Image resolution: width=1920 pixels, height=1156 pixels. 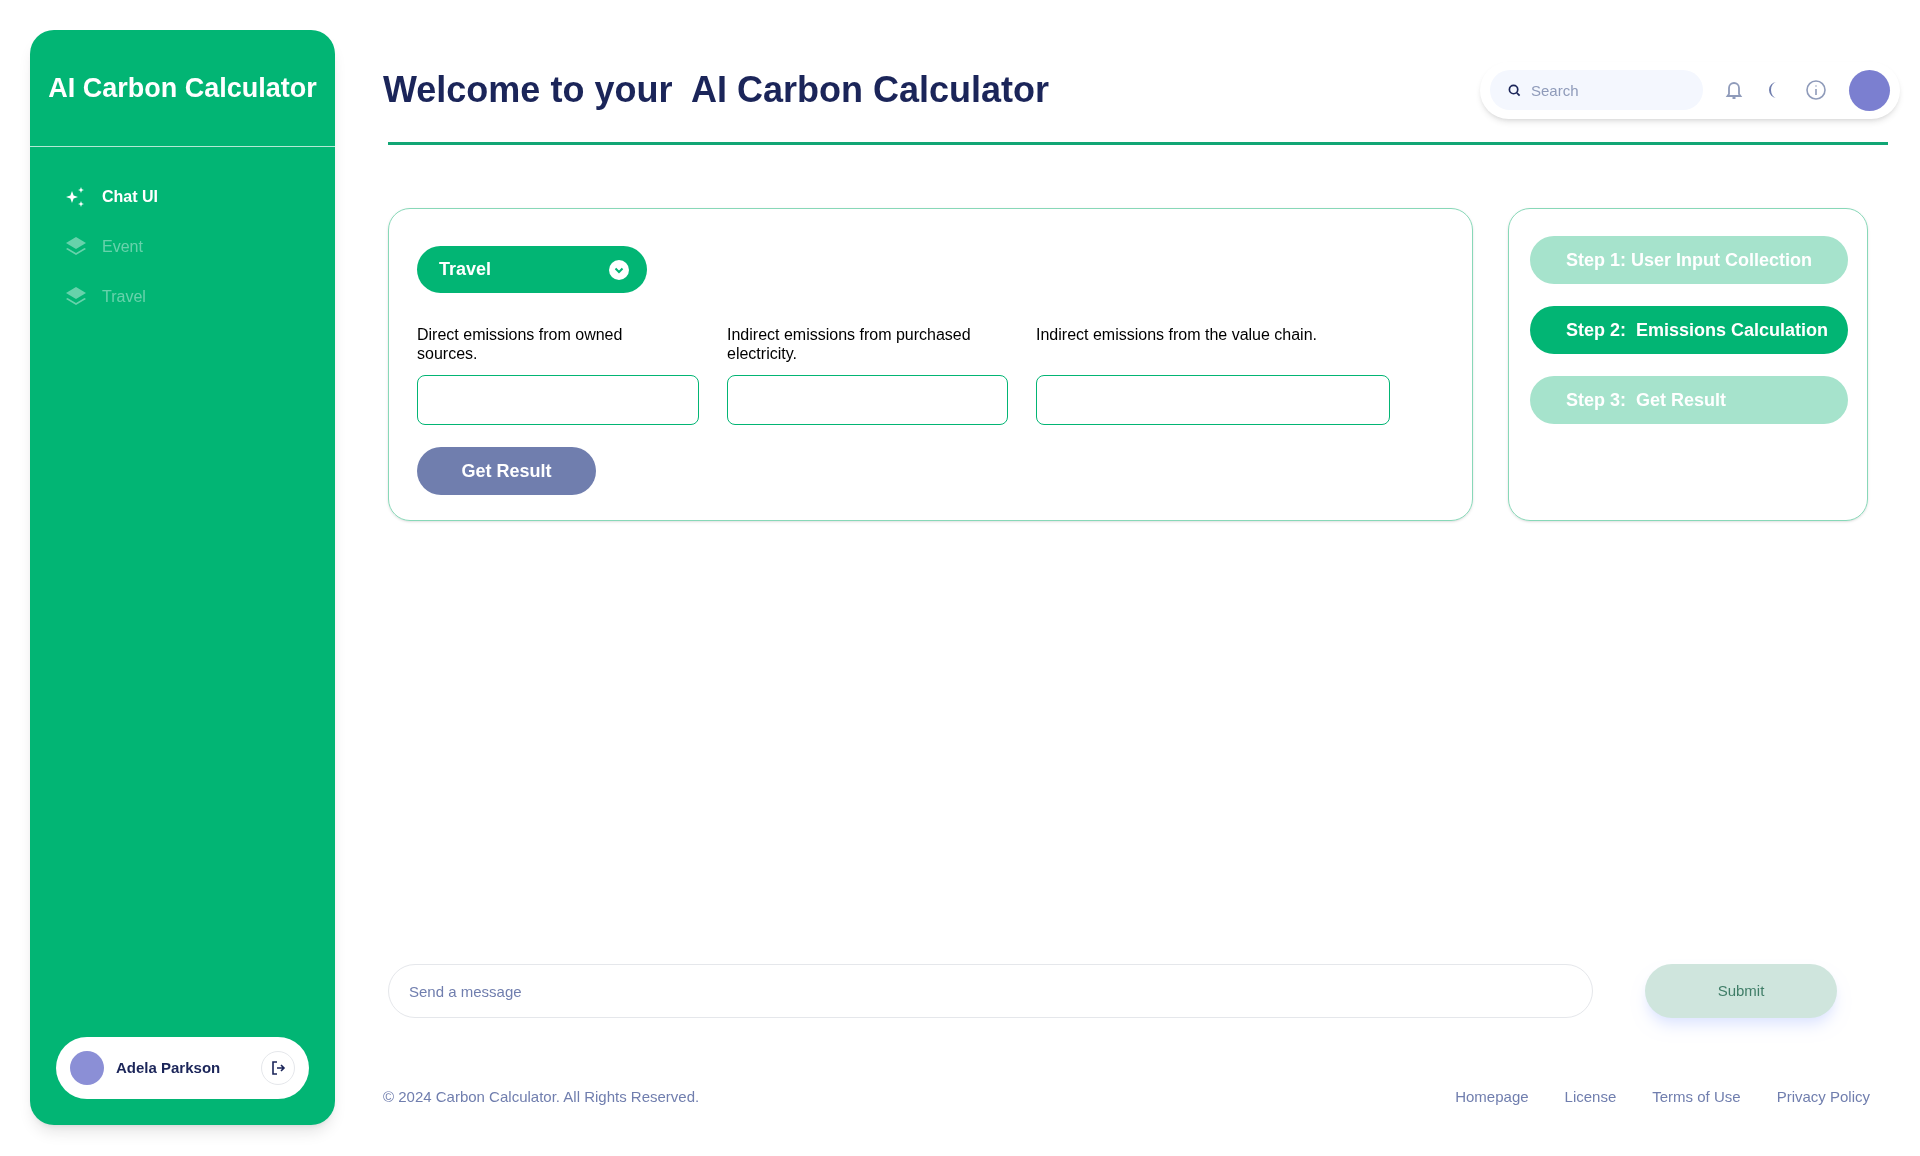 What do you see at coordinates (1696, 1097) in the screenshot?
I see `footer-link: Terms of Use` at bounding box center [1696, 1097].